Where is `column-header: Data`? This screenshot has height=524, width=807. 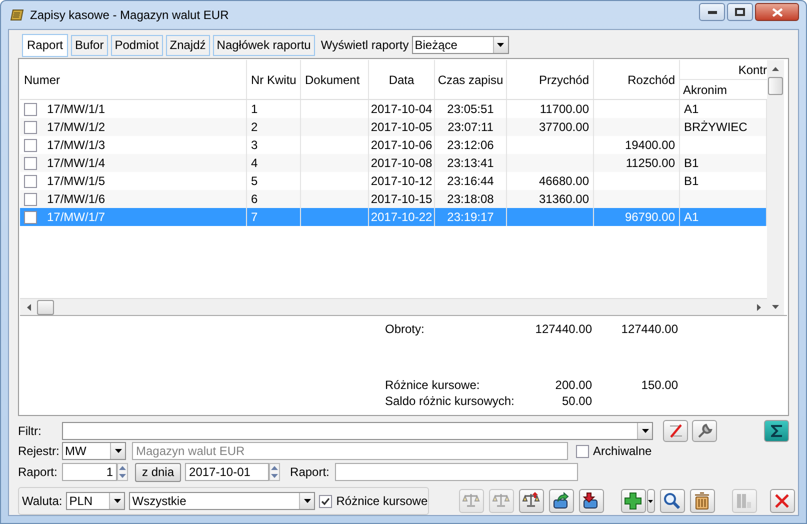 column-header: Data is located at coordinates (402, 79).